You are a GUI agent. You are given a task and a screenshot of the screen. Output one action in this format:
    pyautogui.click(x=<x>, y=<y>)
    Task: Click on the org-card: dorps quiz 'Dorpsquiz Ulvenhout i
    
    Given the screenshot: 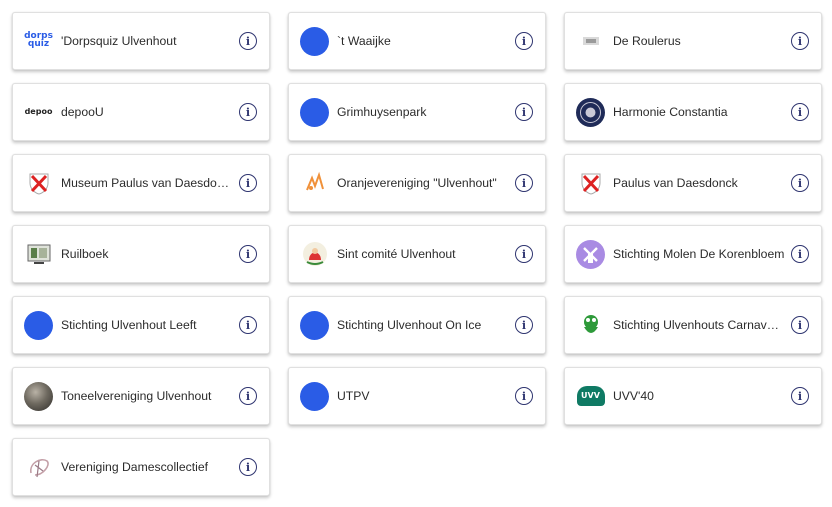 What is the action you would take?
    pyautogui.click(x=141, y=41)
    